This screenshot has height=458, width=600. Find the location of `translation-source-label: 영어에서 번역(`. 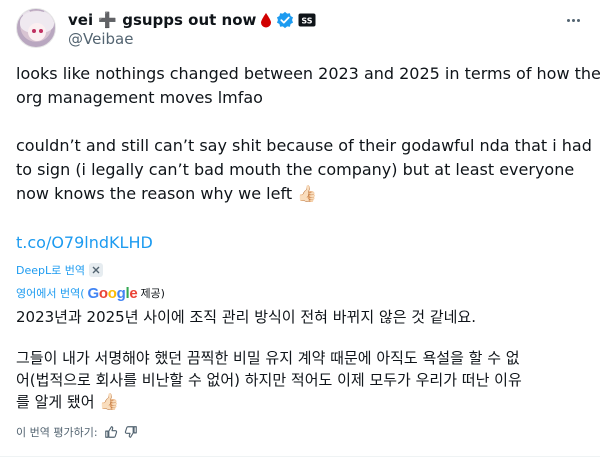

translation-source-label: 영어에서 번역( is located at coordinates (50, 293).